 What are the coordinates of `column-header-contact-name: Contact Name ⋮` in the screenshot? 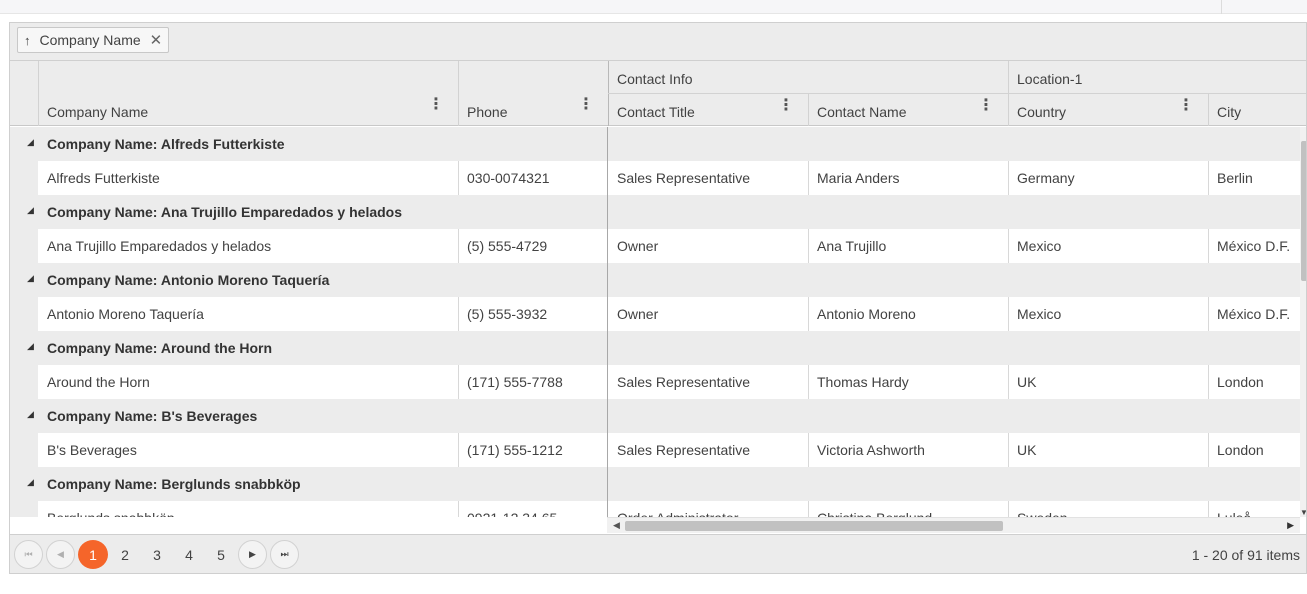 It's located at (908, 110).